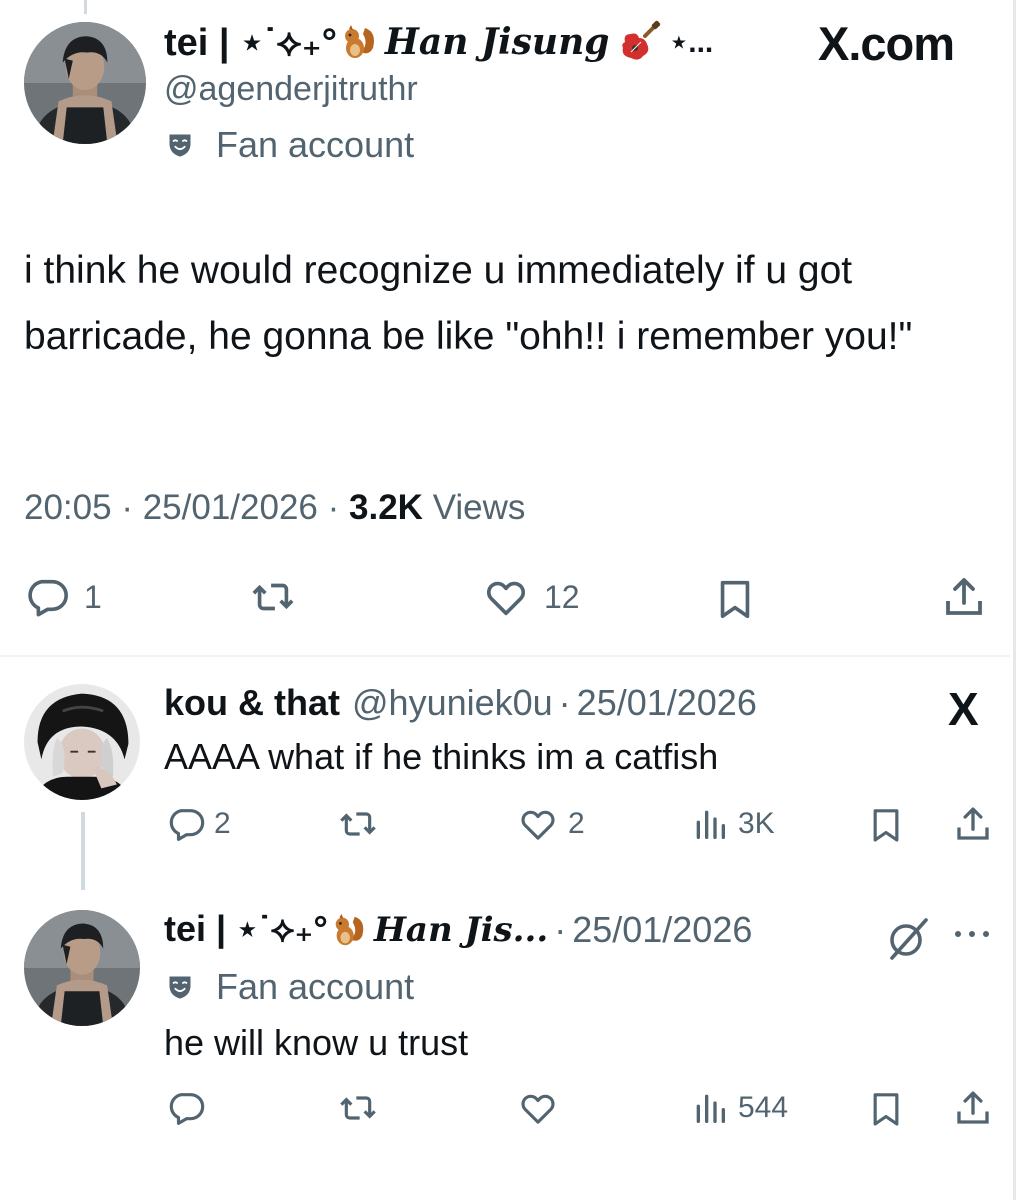  Describe the element at coordinates (531, 597) in the screenshot. I see `like-button: 12` at that location.